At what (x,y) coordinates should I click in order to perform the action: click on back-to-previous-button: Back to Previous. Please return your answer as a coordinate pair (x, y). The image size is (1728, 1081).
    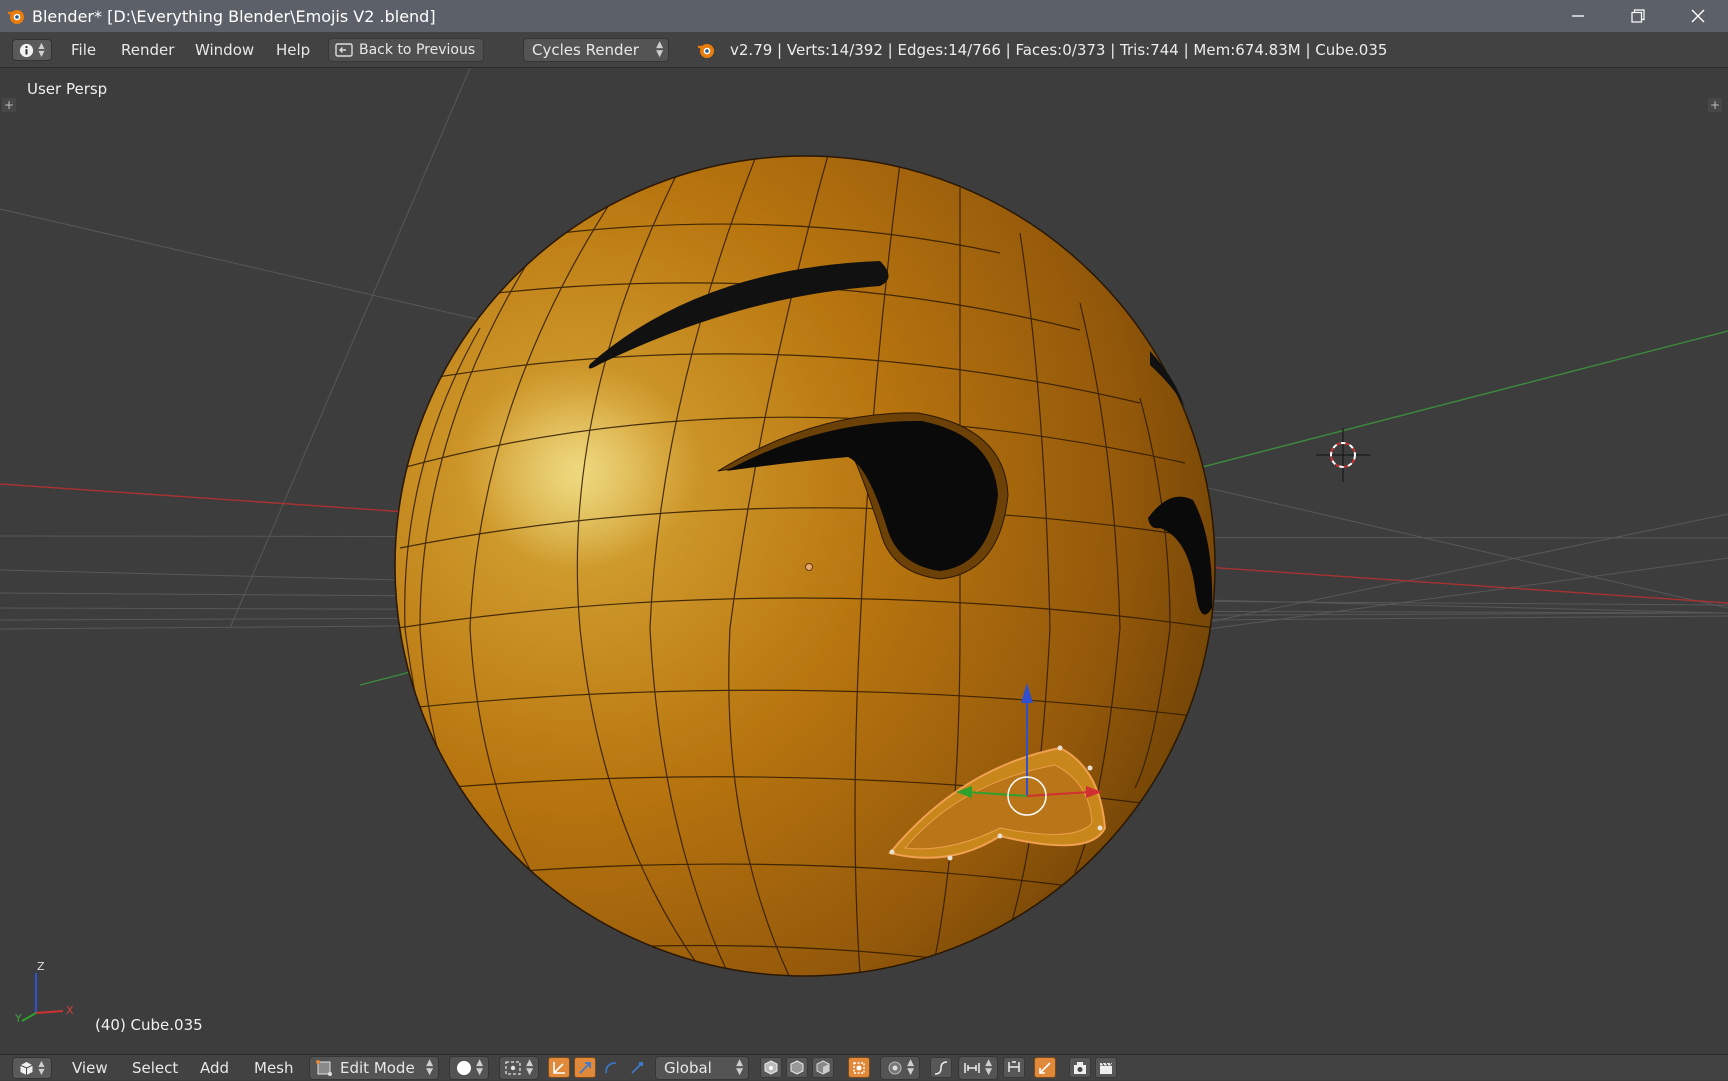
    Looking at the image, I should click on (406, 50).